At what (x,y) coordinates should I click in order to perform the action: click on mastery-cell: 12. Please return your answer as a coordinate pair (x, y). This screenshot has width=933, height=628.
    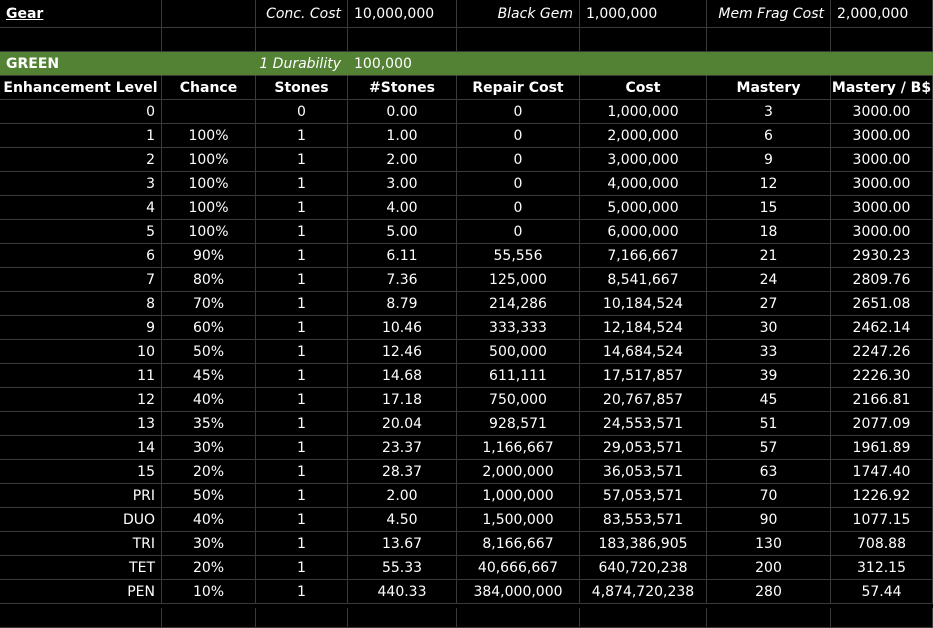
    Looking at the image, I should click on (769, 184).